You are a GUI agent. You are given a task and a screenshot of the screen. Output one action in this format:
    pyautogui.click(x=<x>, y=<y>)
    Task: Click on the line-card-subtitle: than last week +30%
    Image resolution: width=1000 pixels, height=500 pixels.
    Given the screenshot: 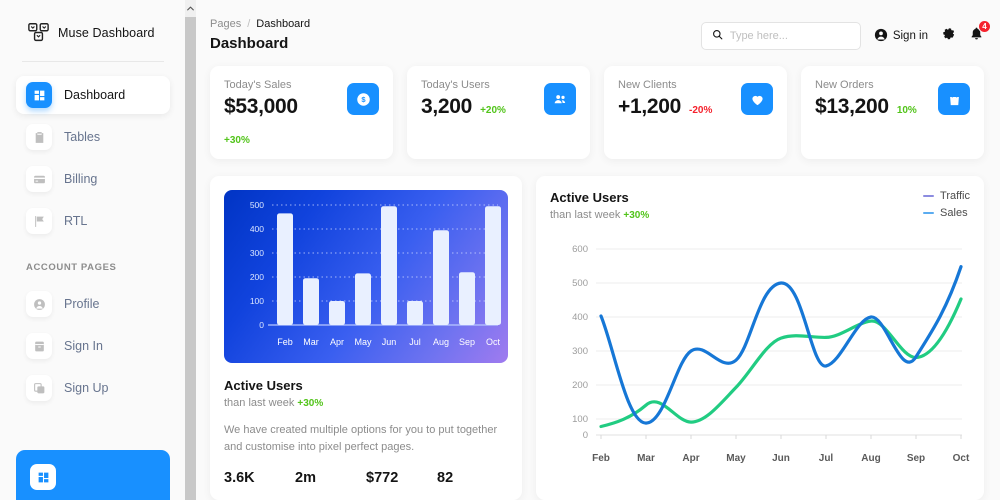 What is the action you would take?
    pyautogui.click(x=599, y=215)
    